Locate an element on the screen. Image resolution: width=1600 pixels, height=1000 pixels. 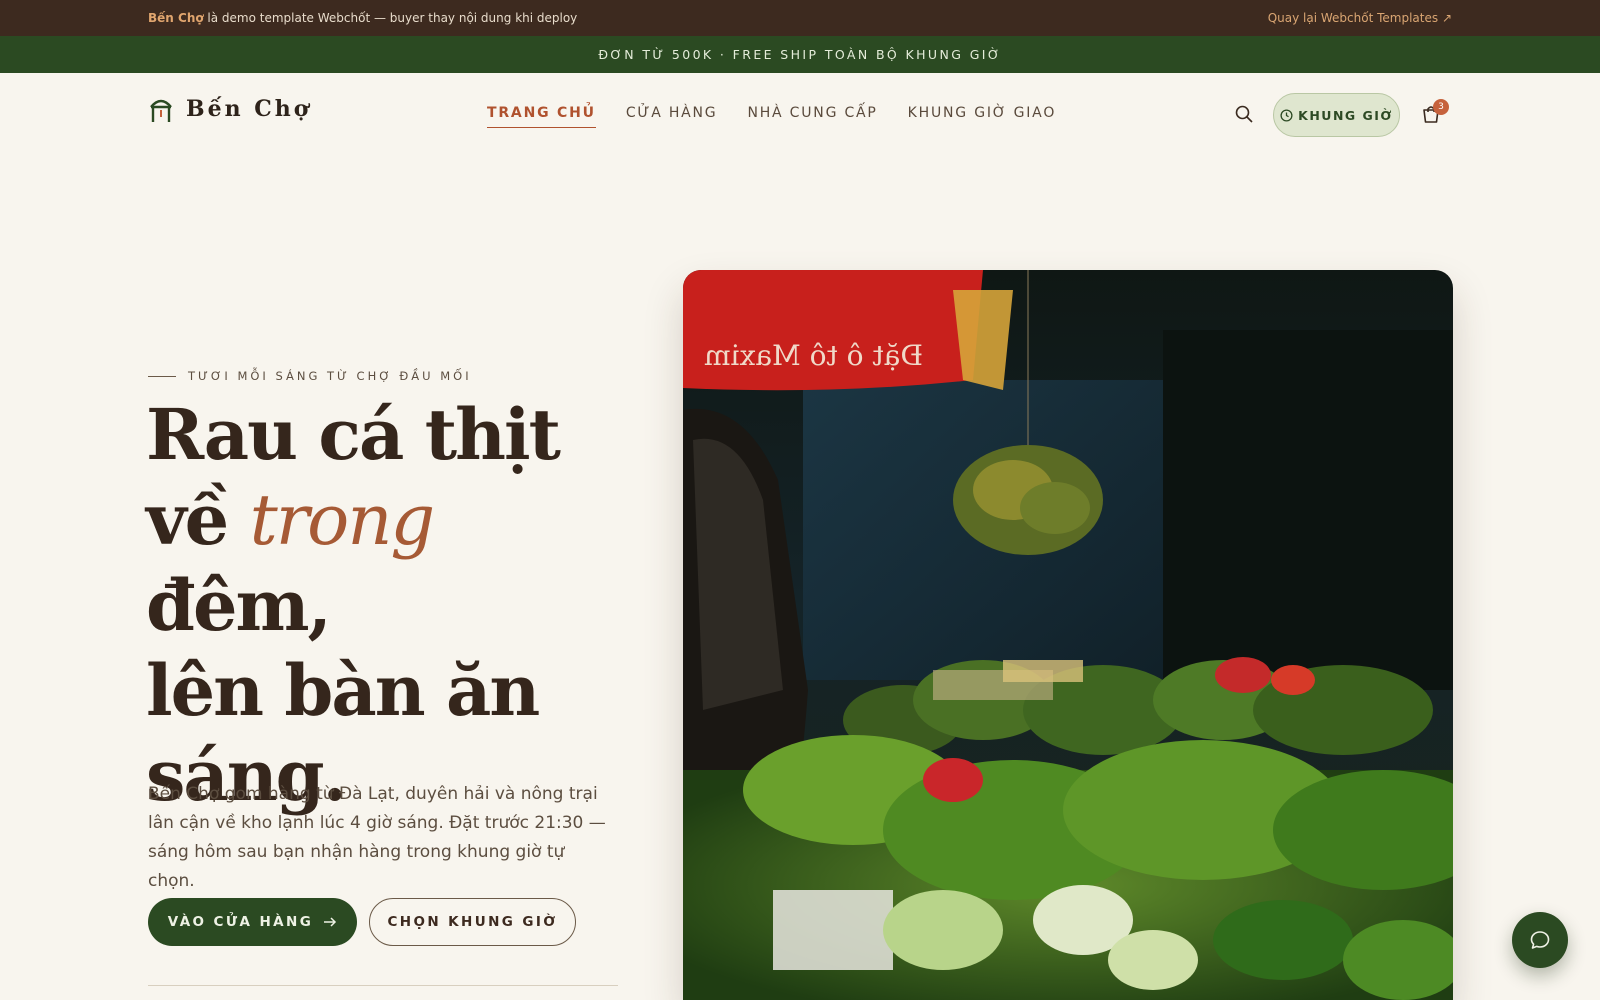
eyebrow-text: TƯƠI MỖI SÁNG TỪ CHỢ ĐẦU MỐI is located at coordinates (330, 376).